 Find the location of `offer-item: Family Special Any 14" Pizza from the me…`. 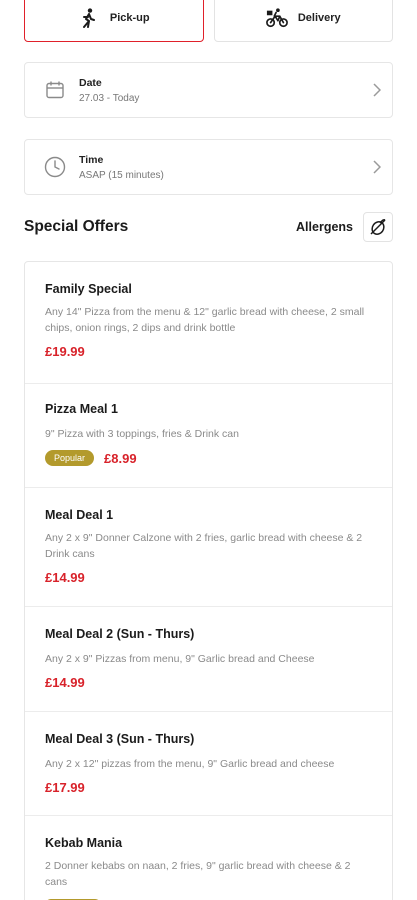

offer-item: Family Special Any 14" Pizza from the me… is located at coordinates (208, 323).